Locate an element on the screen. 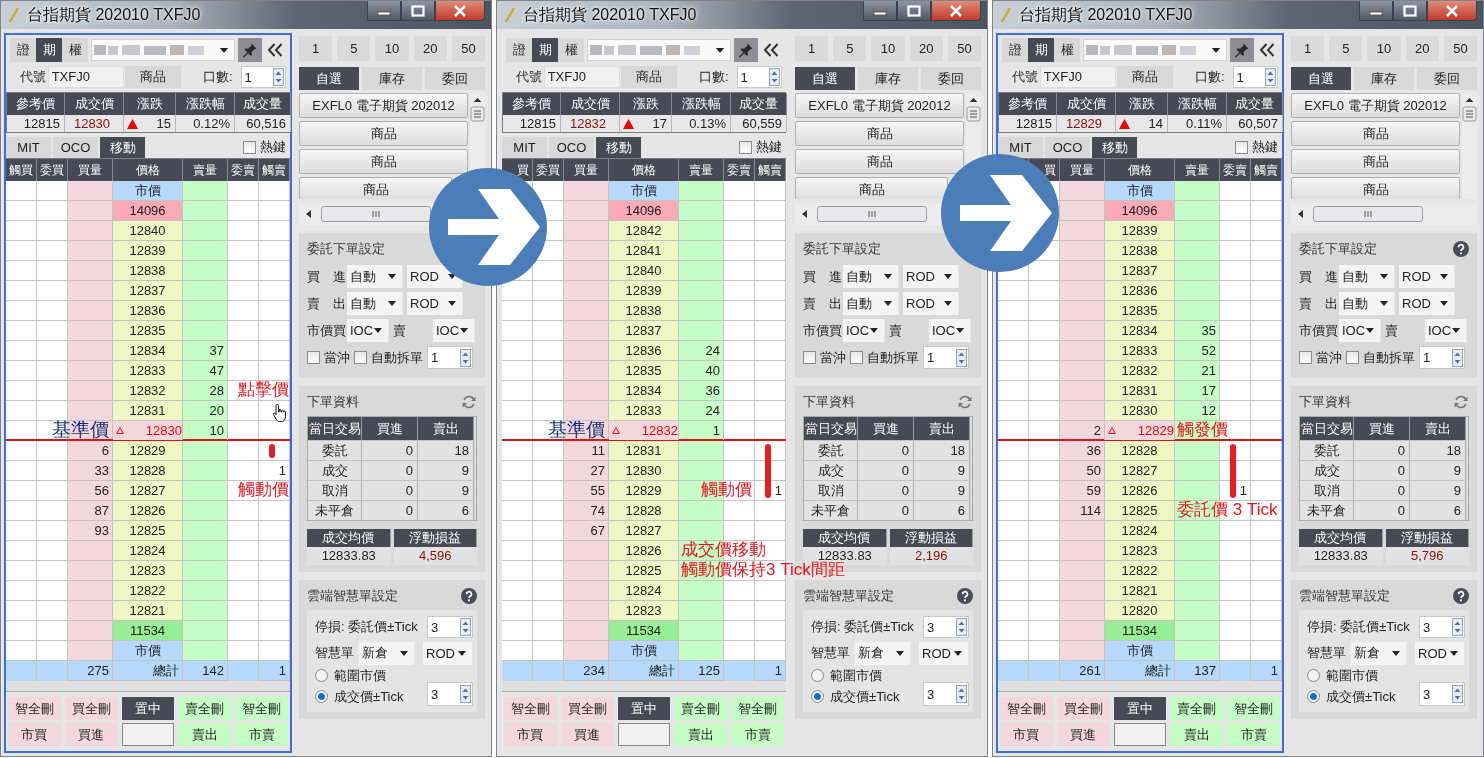  market-tab: 證 is located at coordinates (23, 50).